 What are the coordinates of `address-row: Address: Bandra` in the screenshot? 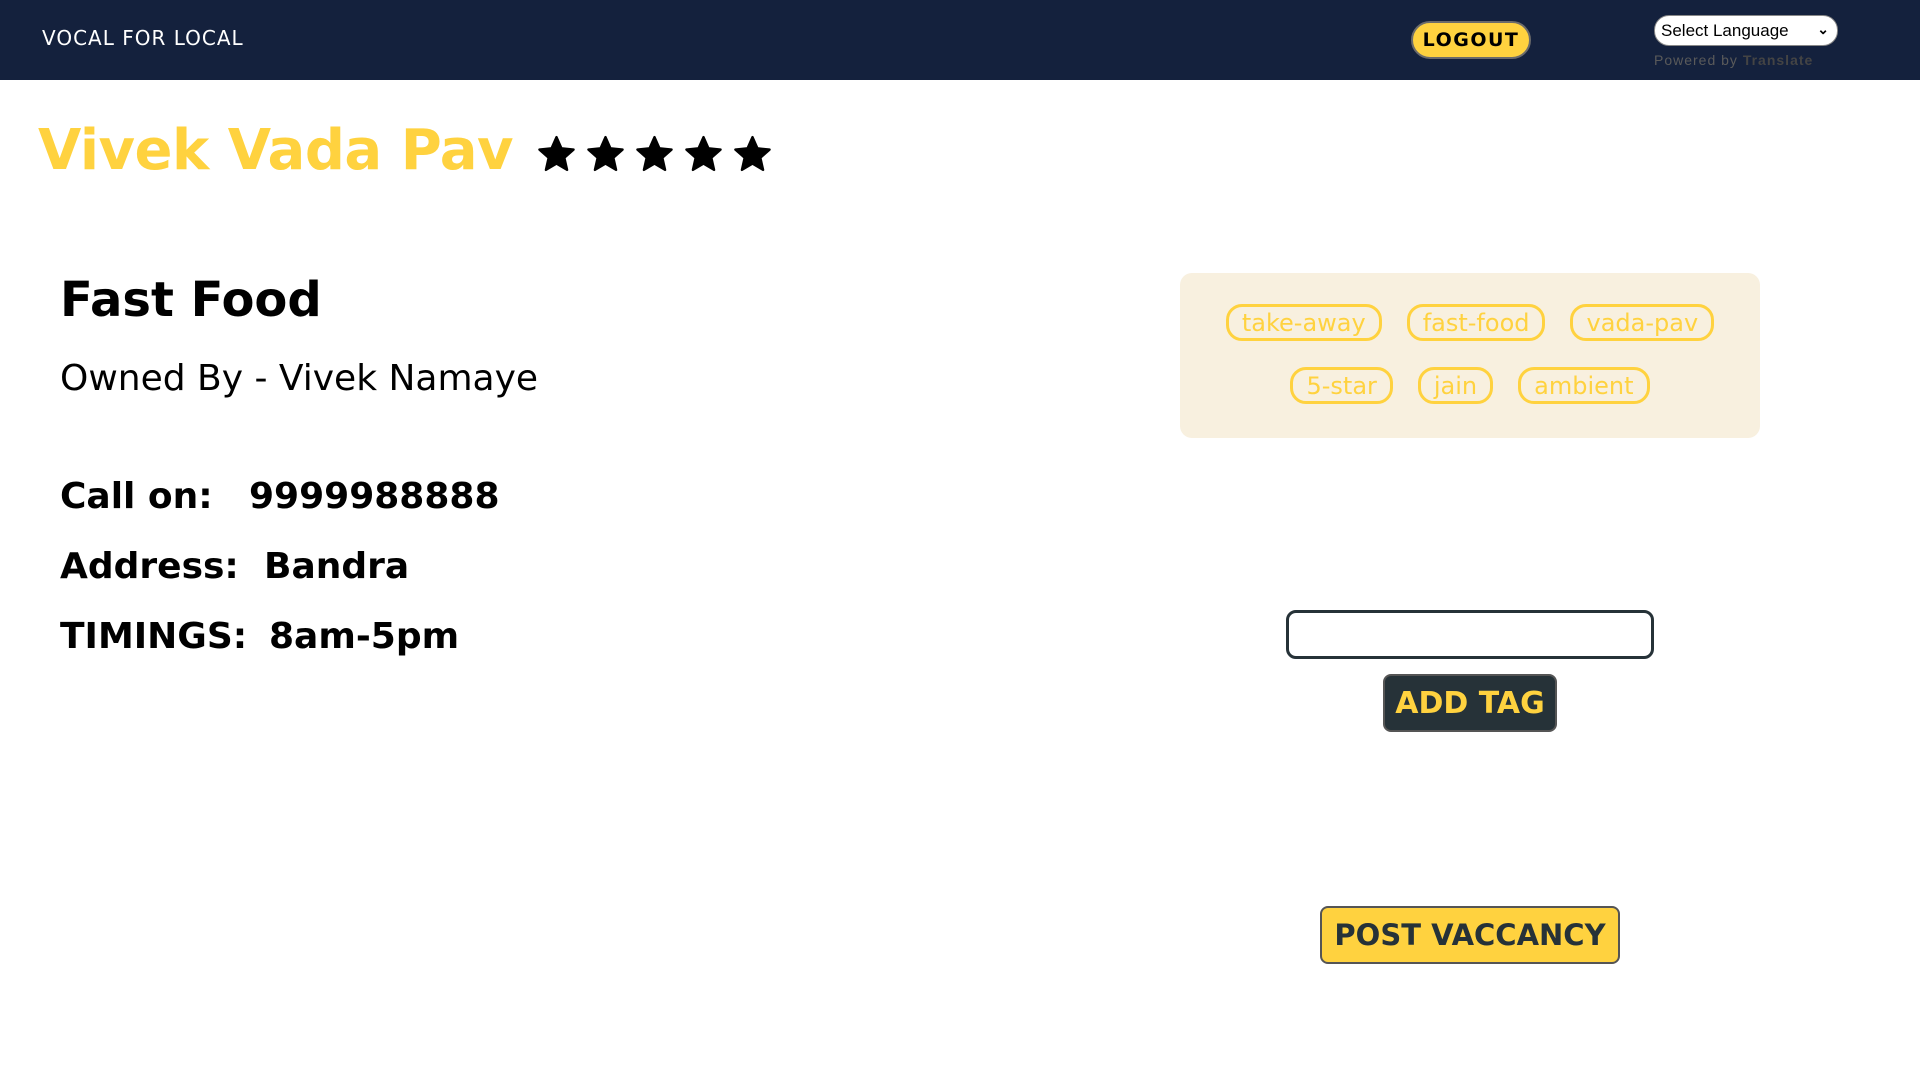 It's located at (234, 566).